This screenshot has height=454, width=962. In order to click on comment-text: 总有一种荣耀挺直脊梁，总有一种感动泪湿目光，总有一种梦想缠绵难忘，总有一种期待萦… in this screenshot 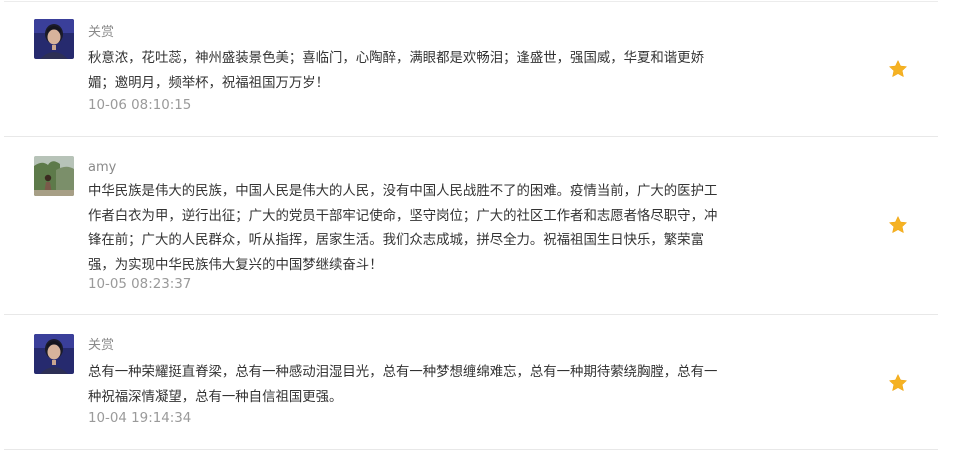, I will do `click(403, 385)`.